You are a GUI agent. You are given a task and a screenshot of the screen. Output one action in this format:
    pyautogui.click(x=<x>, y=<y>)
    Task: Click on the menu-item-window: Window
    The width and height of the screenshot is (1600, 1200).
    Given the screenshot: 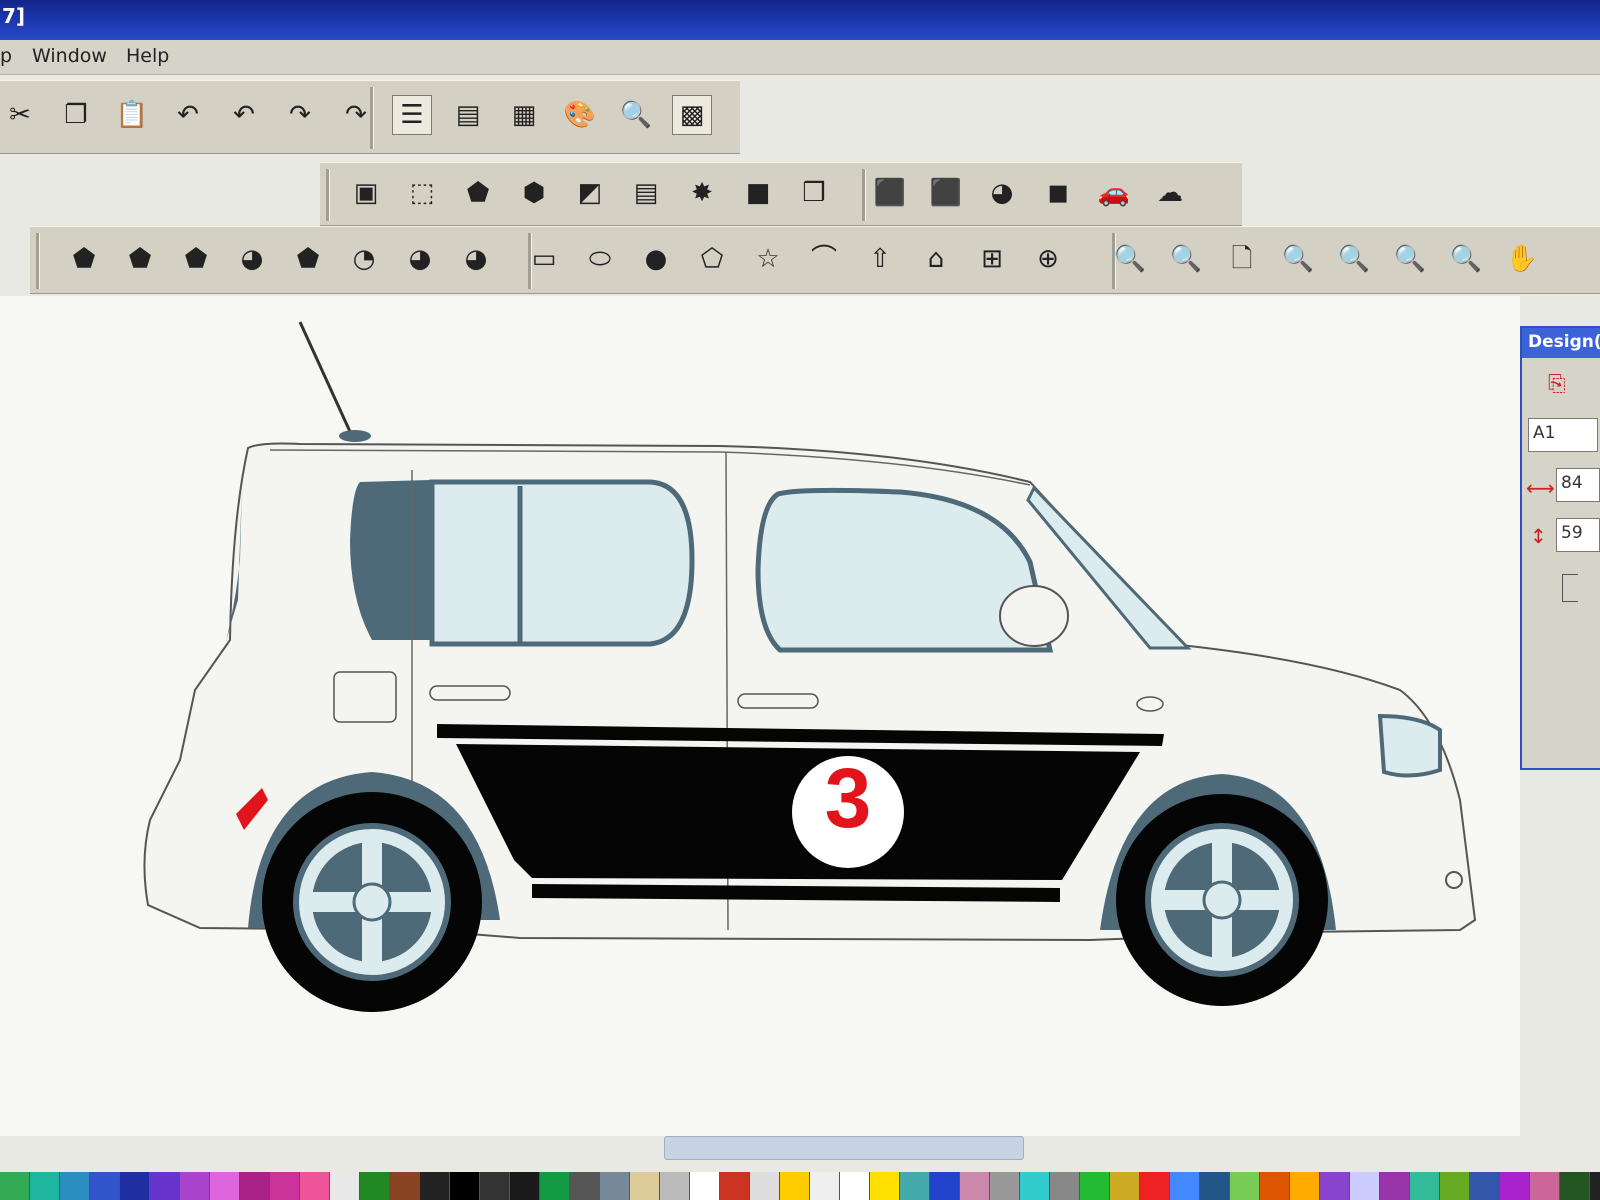 What is the action you would take?
    pyautogui.click(x=69, y=56)
    